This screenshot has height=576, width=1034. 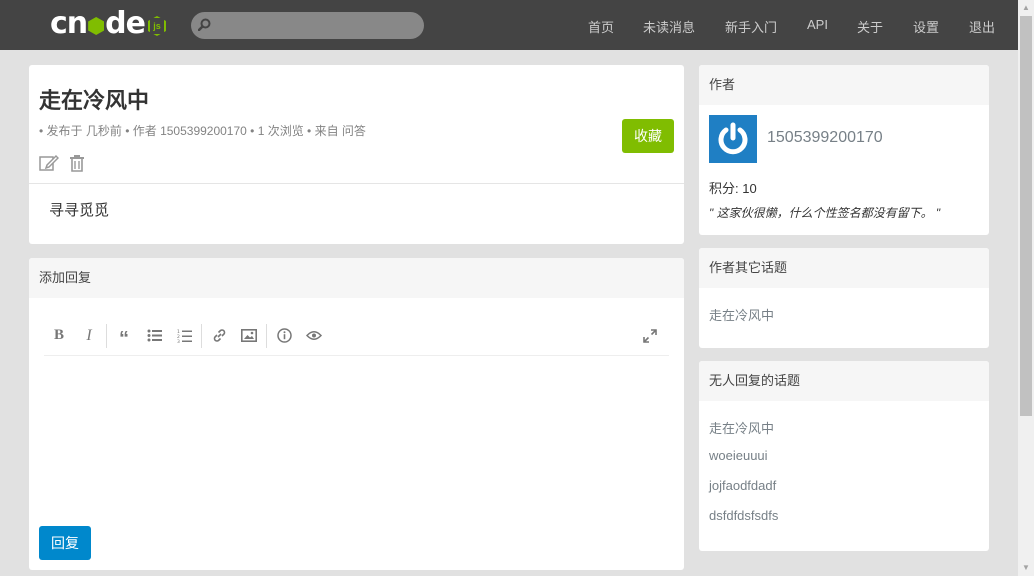 I want to click on no-reply-topic-link: dsfdfdsfsdfs, so click(x=743, y=515).